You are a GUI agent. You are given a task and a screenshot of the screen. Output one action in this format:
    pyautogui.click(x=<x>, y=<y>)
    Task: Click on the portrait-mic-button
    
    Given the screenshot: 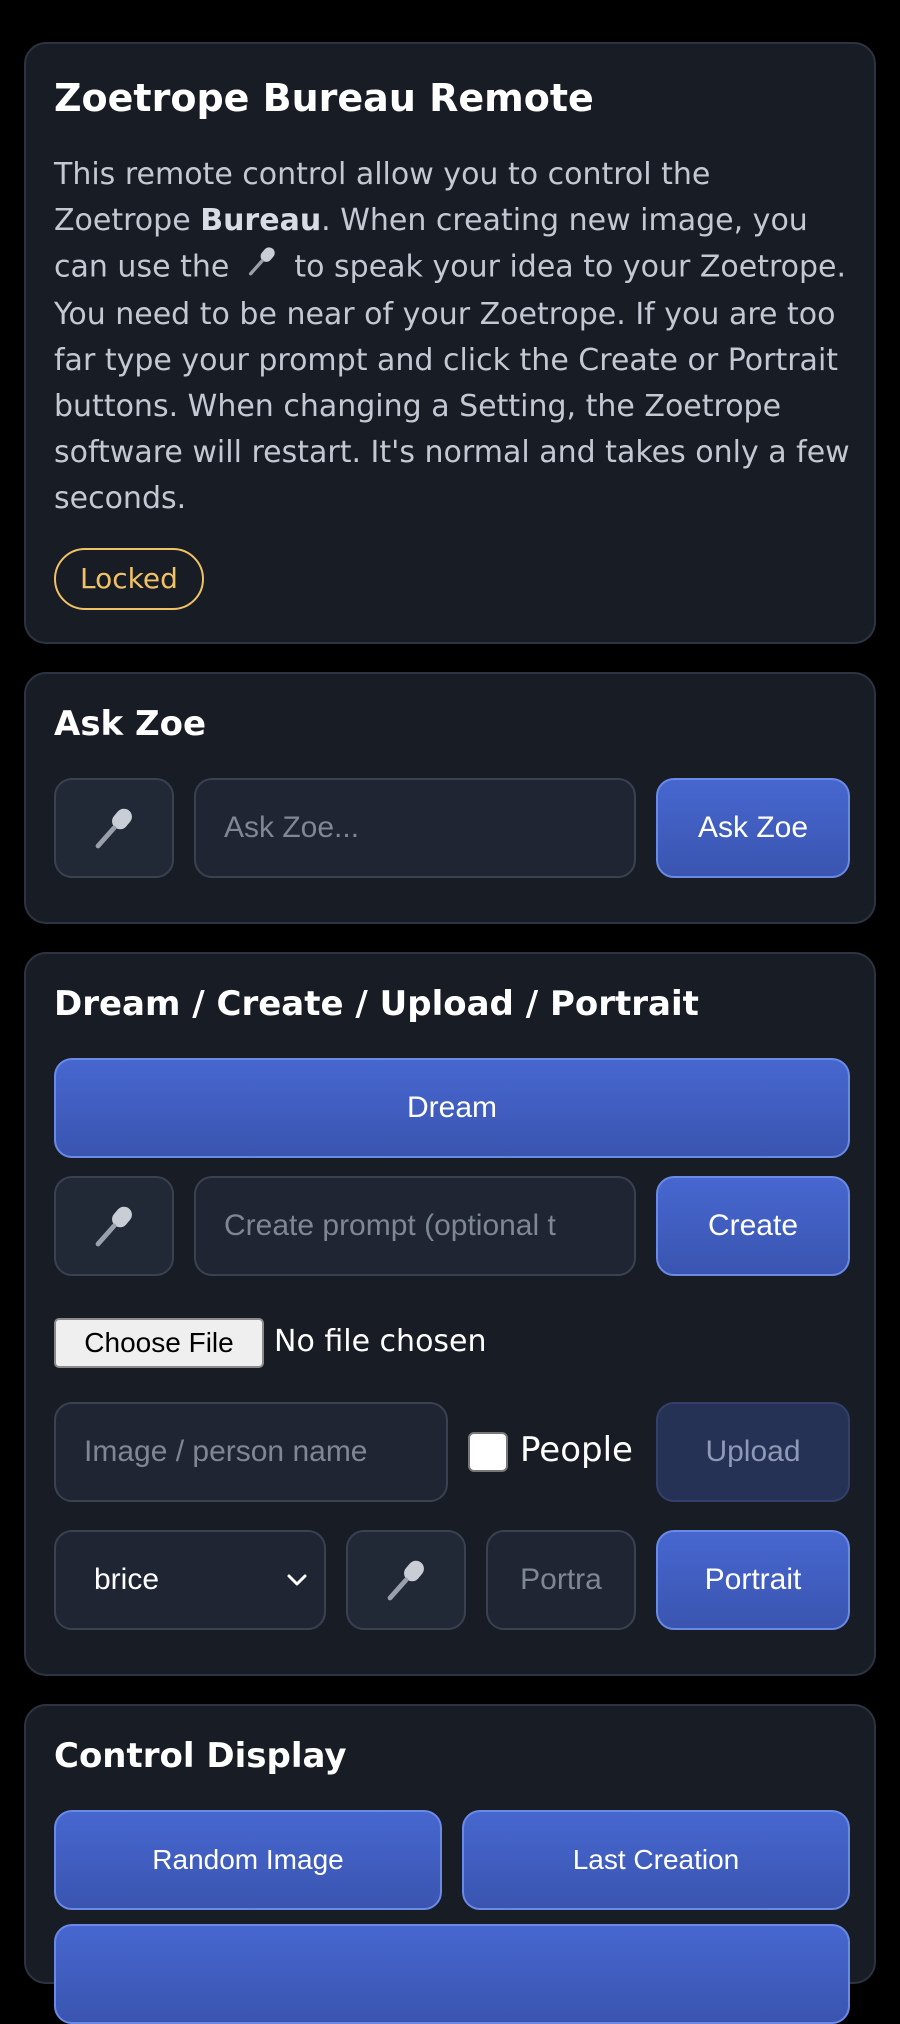 What is the action you would take?
    pyautogui.click(x=406, y=1580)
    